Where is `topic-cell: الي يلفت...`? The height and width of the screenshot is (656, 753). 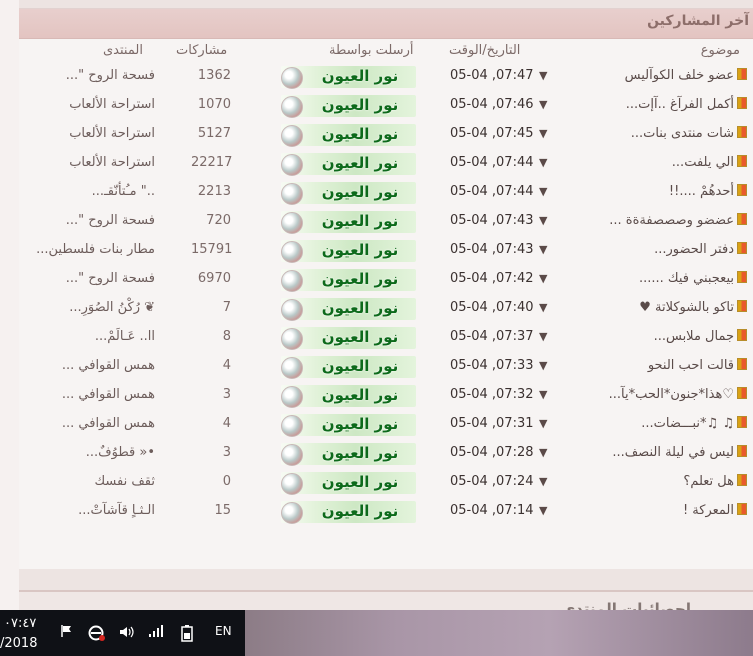
topic-cell: الي يلفت... is located at coordinates (709, 162).